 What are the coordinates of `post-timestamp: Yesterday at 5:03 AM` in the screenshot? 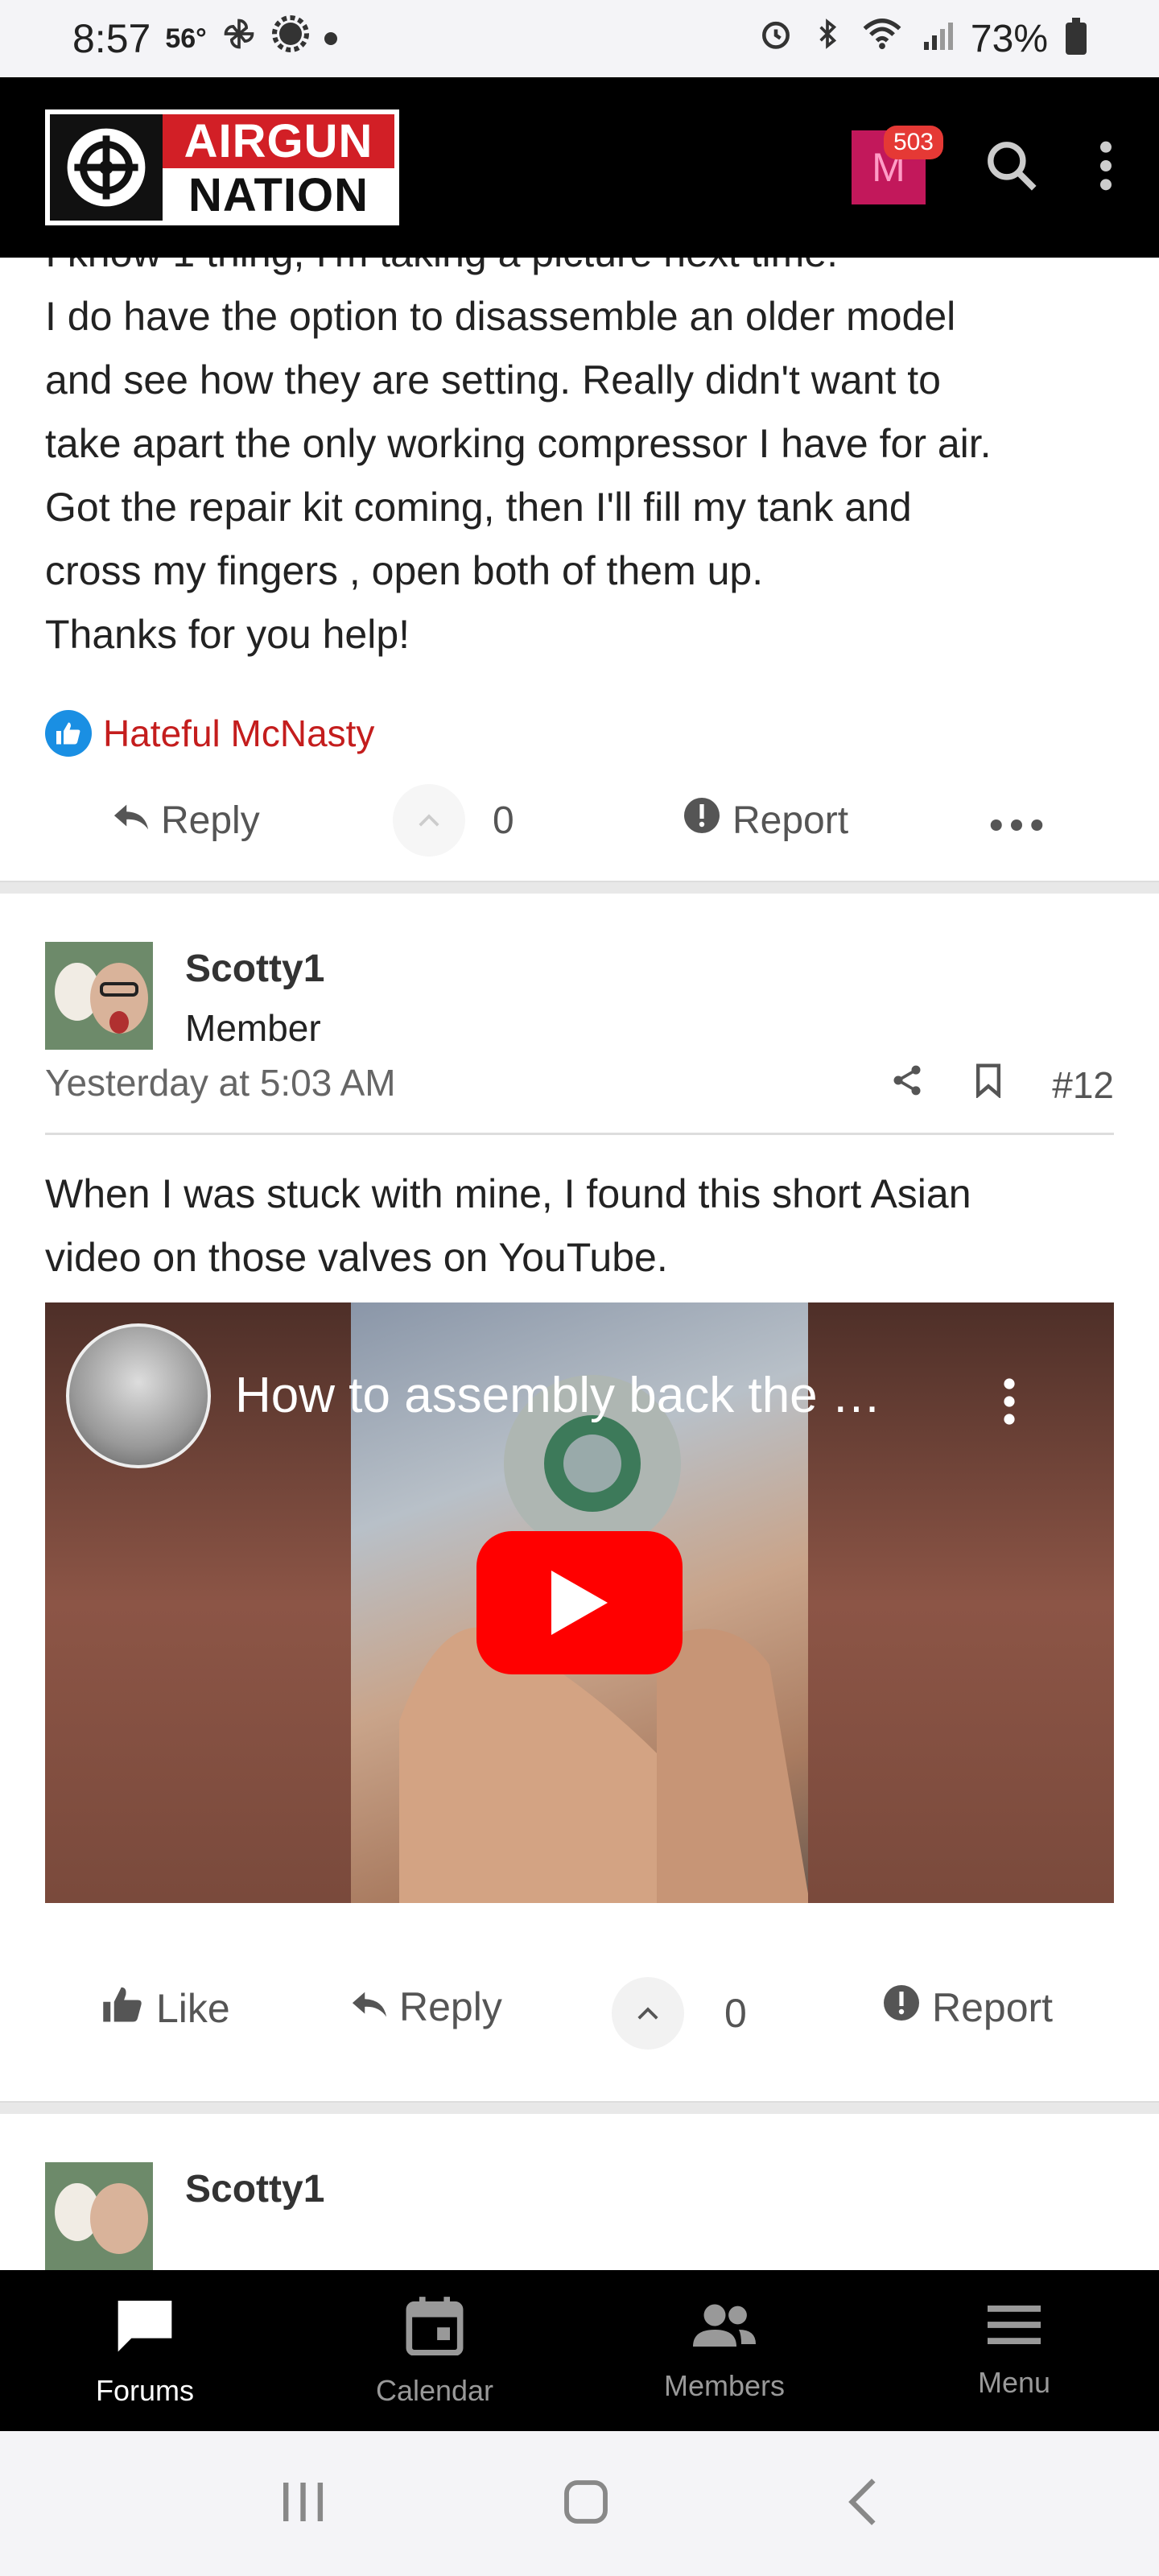 It's located at (220, 1082).